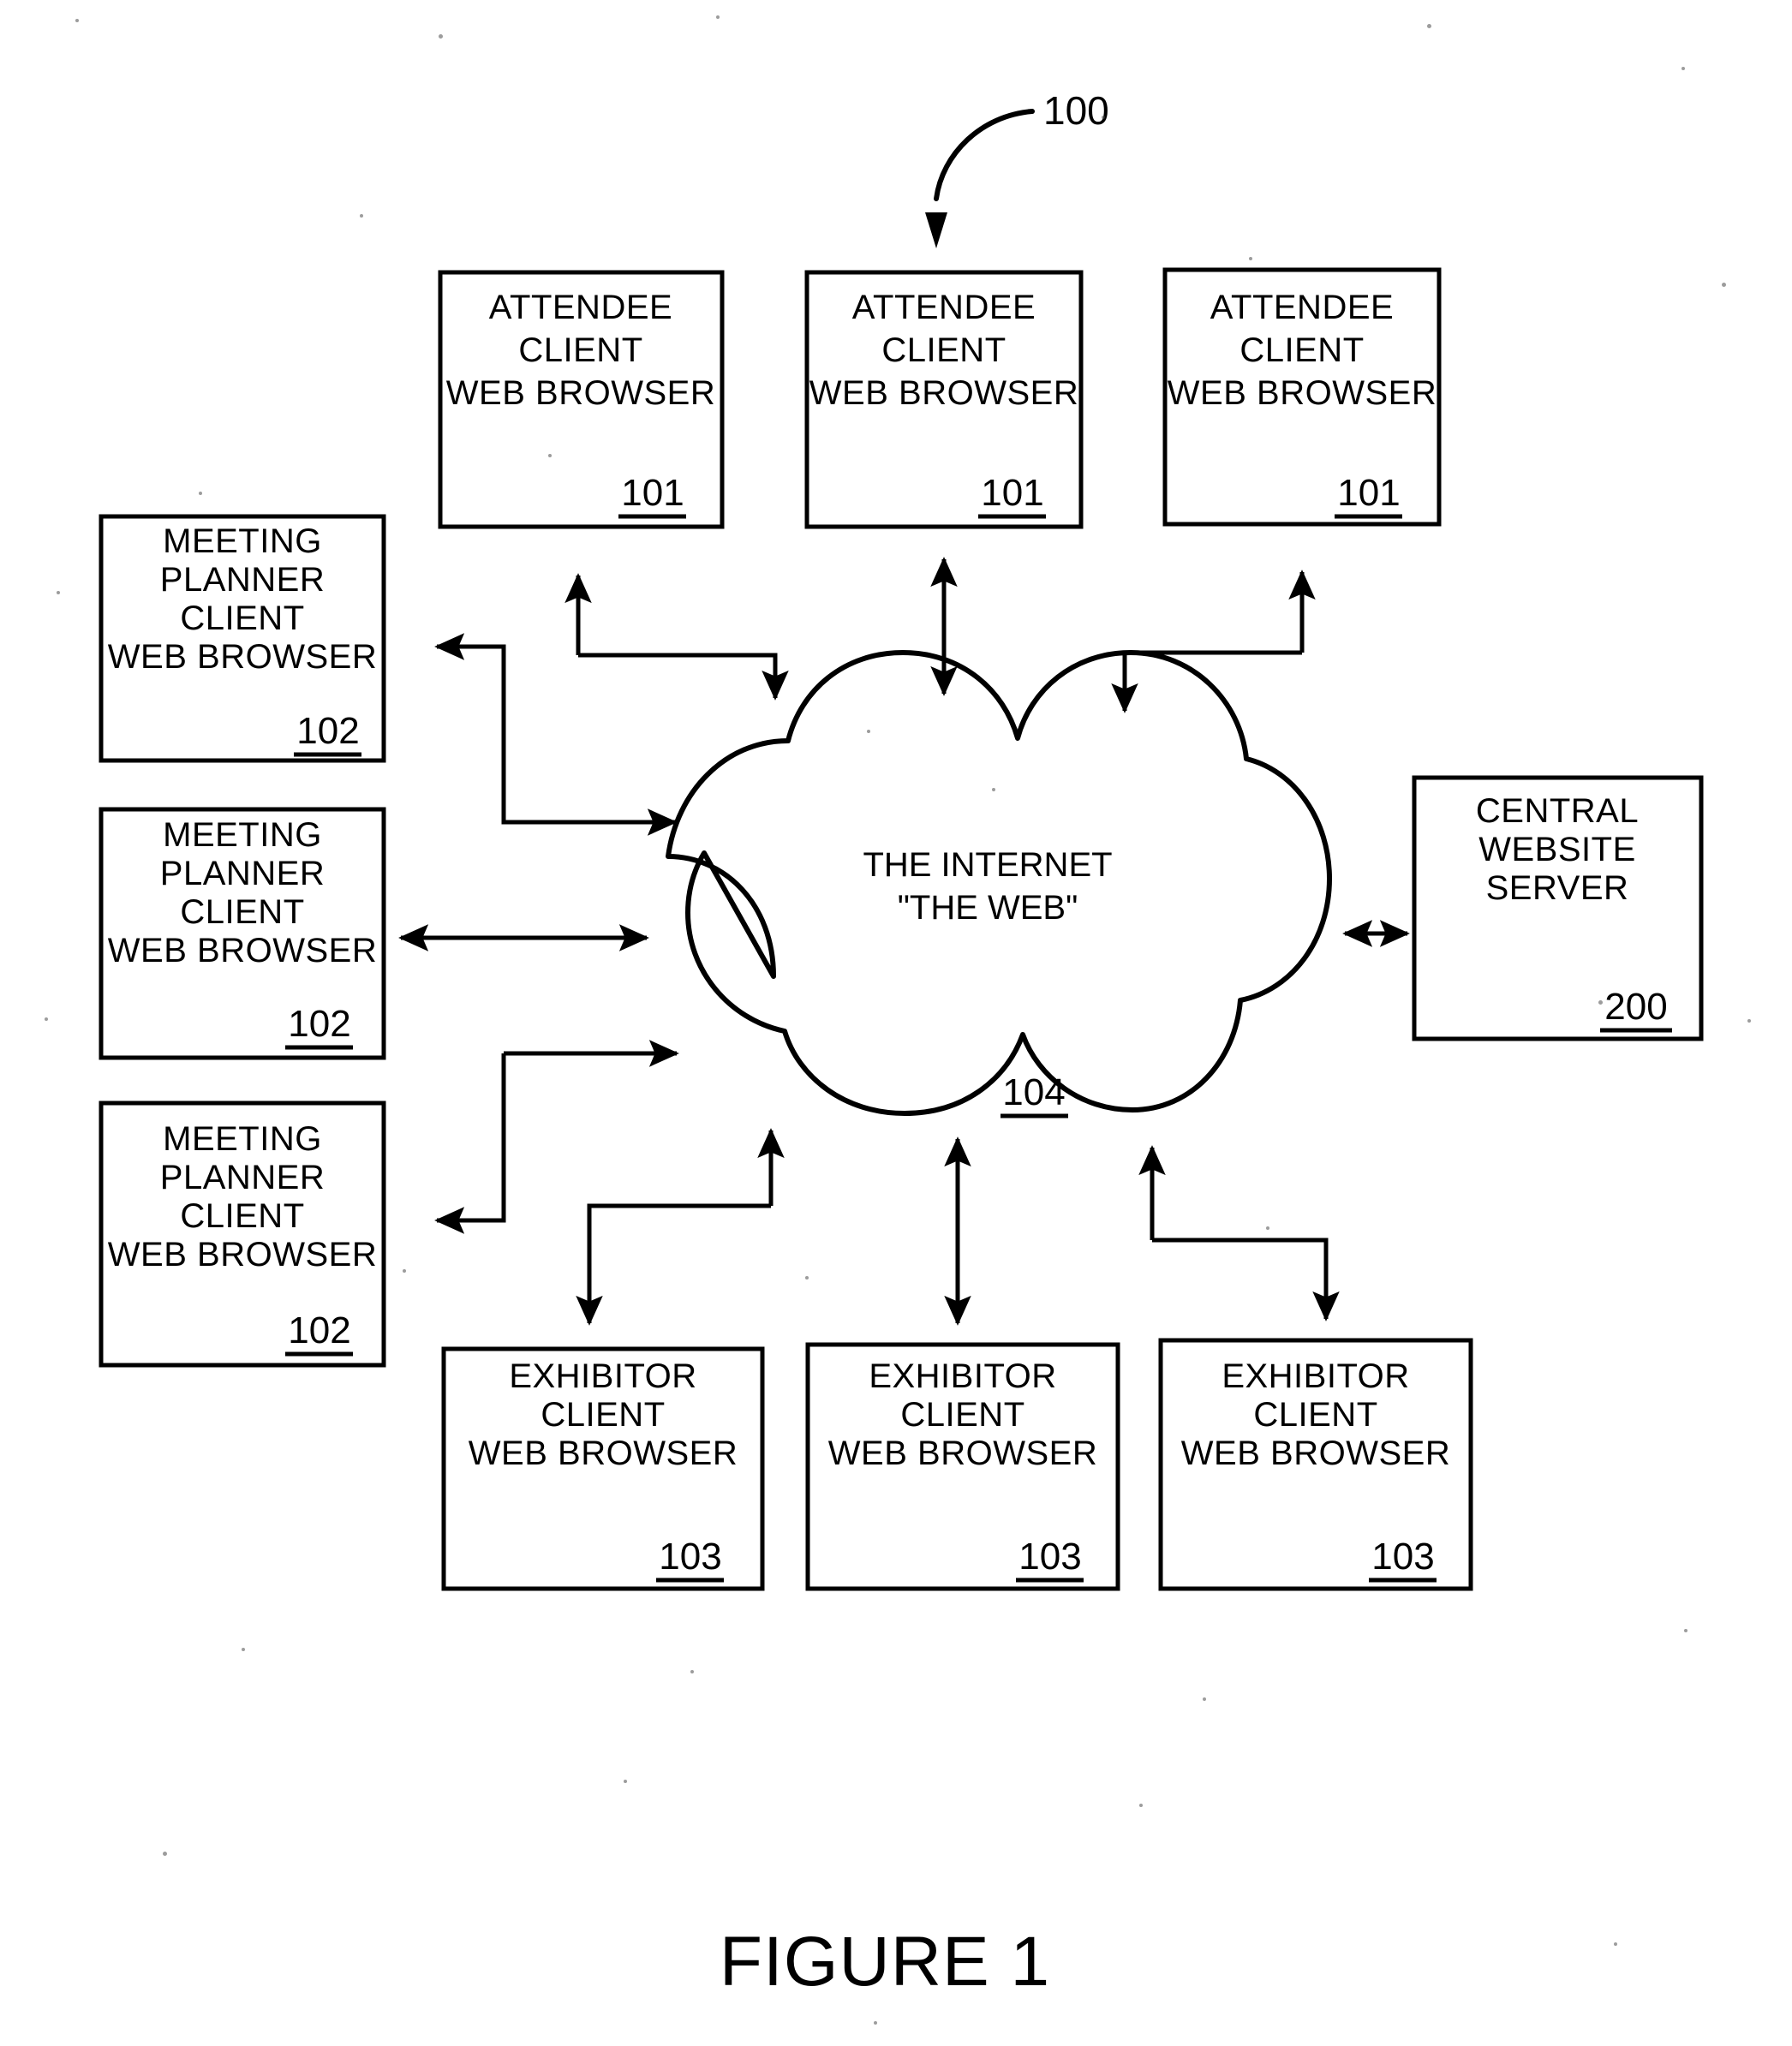 This screenshot has width=1792, height=2046. What do you see at coordinates (602, 1376) in the screenshot?
I see `exhibitor-1-line1: EXHIBITOR` at bounding box center [602, 1376].